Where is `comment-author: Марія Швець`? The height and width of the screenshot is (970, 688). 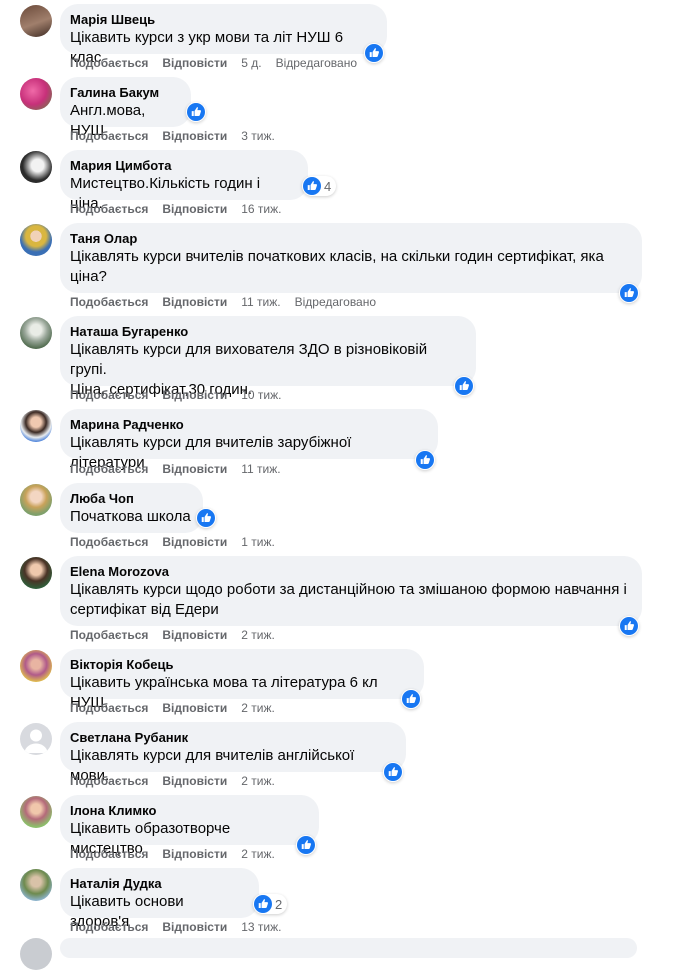
comment-author: Марія Швець is located at coordinates (222, 19).